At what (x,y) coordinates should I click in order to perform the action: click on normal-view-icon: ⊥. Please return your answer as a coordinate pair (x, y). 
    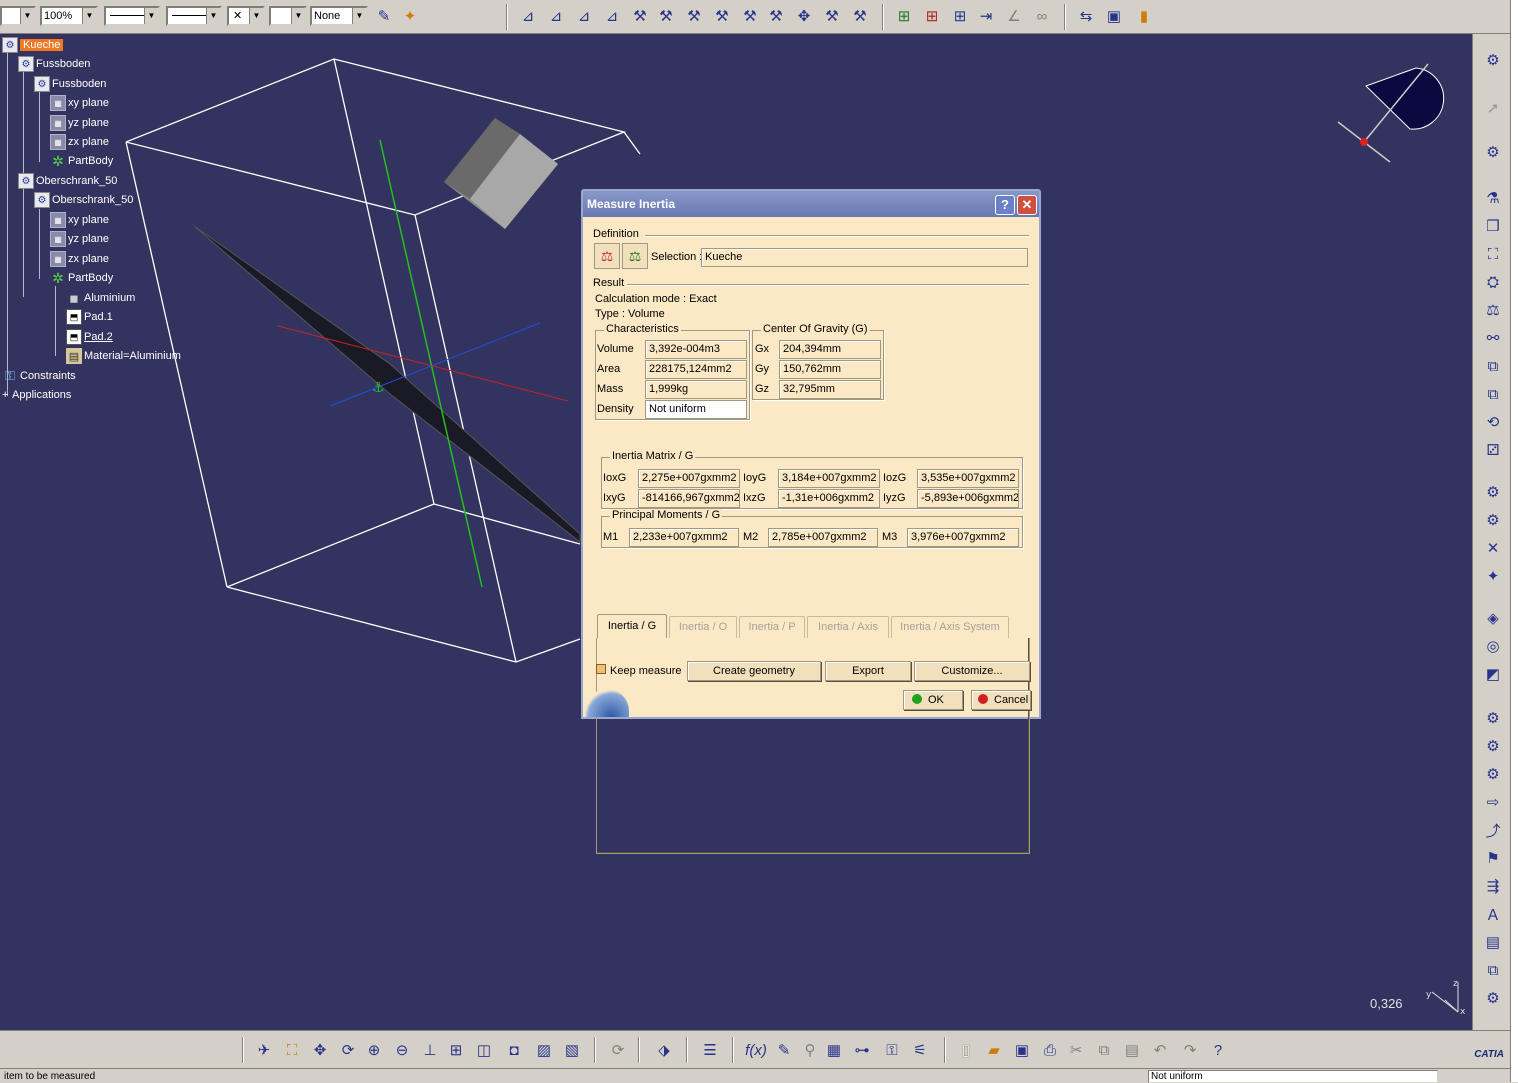
    Looking at the image, I should click on (430, 1050).